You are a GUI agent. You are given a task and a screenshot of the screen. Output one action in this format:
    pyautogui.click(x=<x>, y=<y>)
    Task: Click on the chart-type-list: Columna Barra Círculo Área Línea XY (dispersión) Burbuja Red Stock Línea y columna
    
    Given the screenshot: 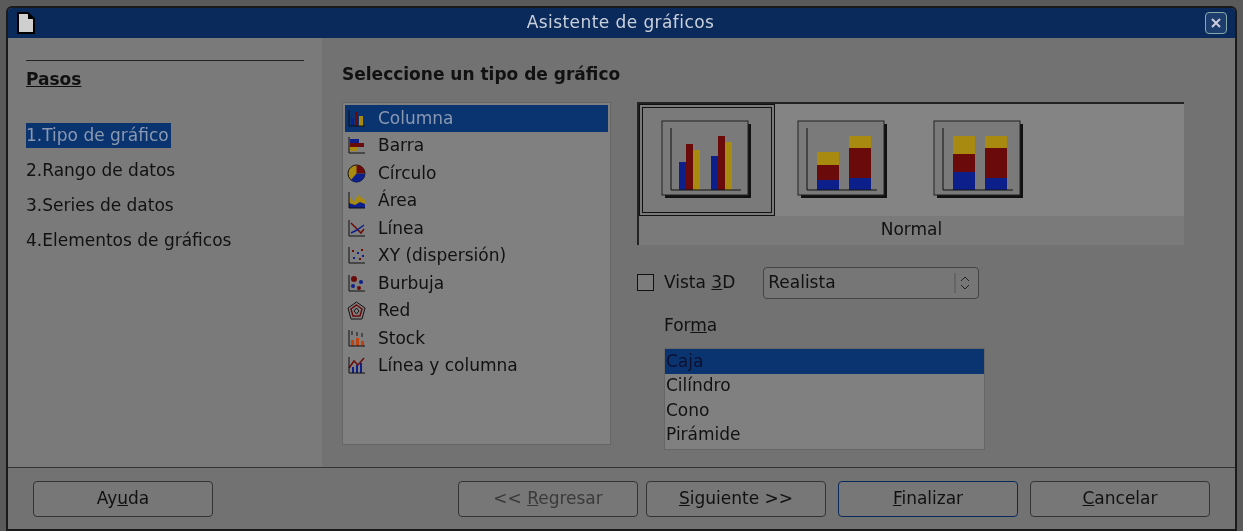 What is the action you would take?
    pyautogui.click(x=476, y=273)
    